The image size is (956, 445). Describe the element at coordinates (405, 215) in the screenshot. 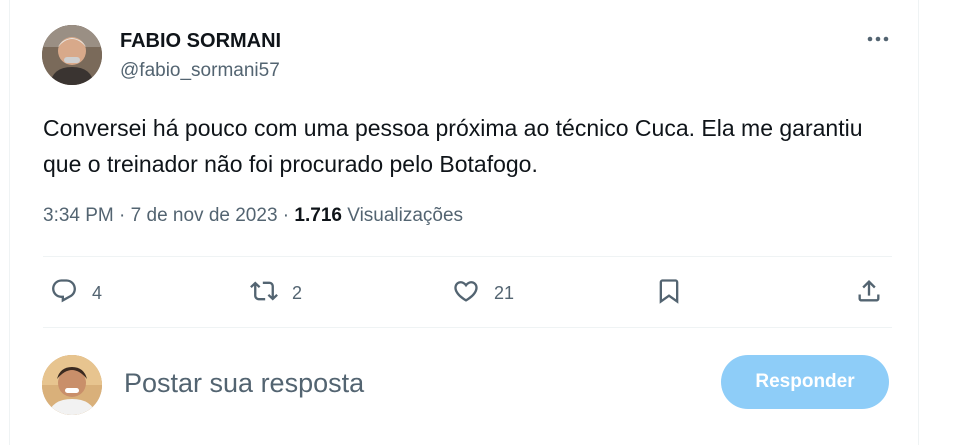

I see `views-label: Visualizações` at that location.